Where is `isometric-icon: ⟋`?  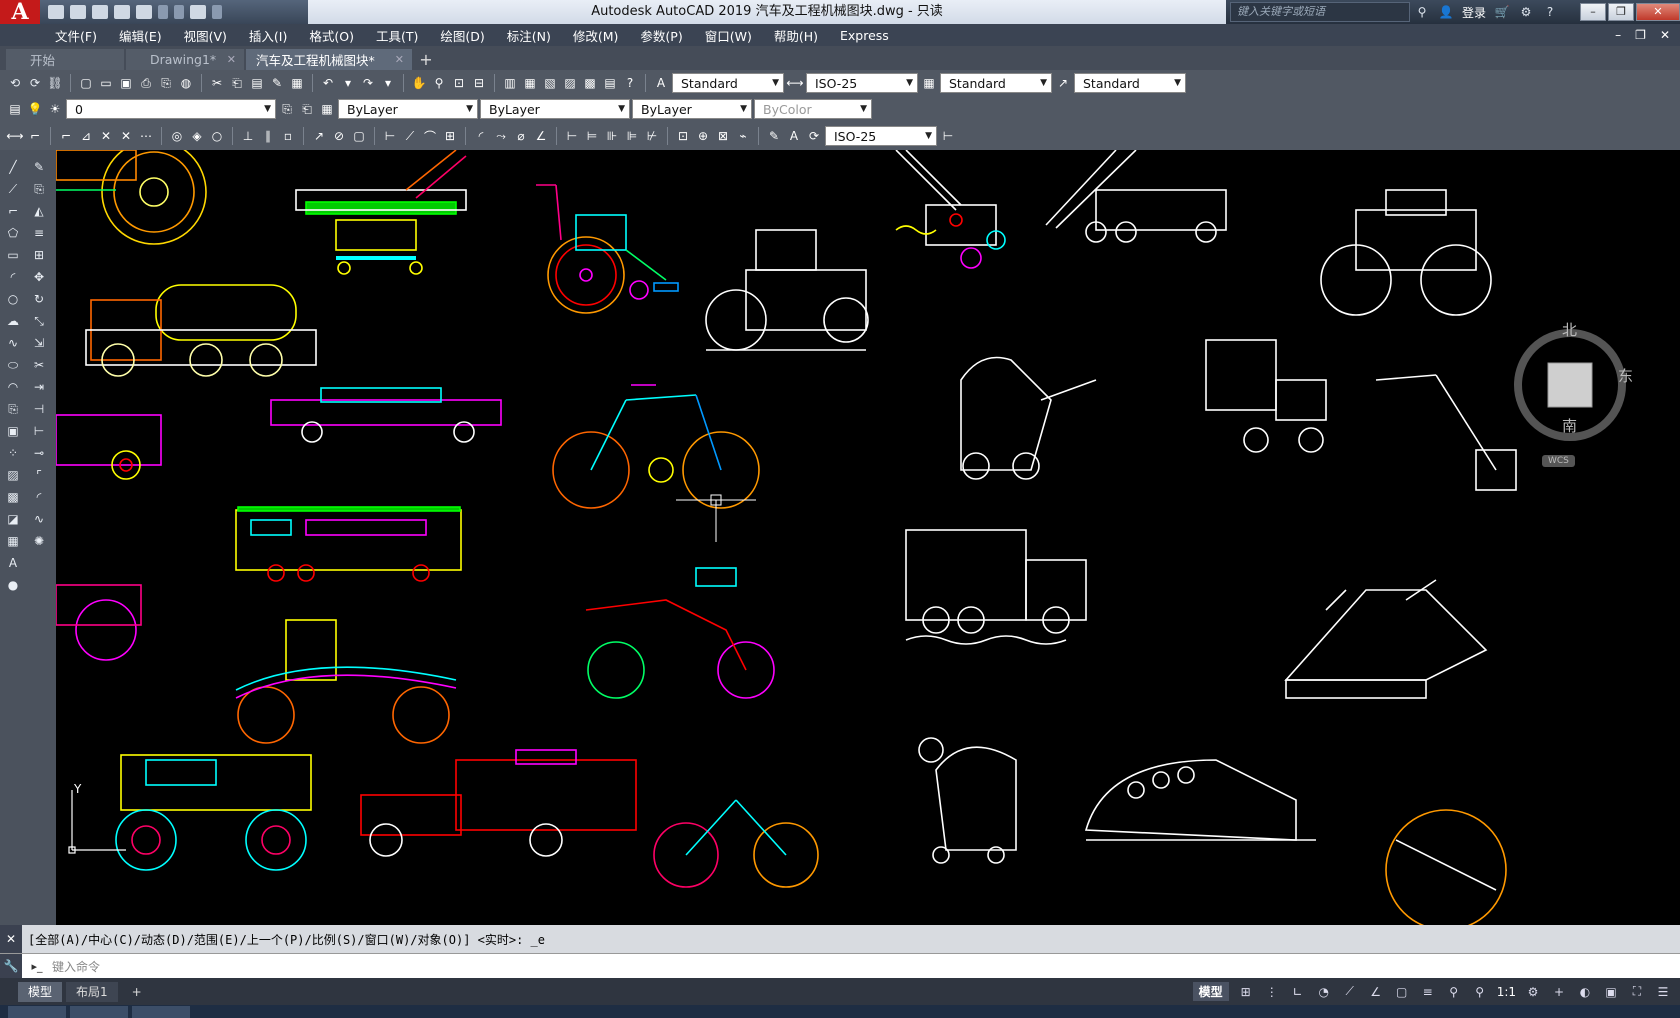 isometric-icon: ⟋ is located at coordinates (1350, 992).